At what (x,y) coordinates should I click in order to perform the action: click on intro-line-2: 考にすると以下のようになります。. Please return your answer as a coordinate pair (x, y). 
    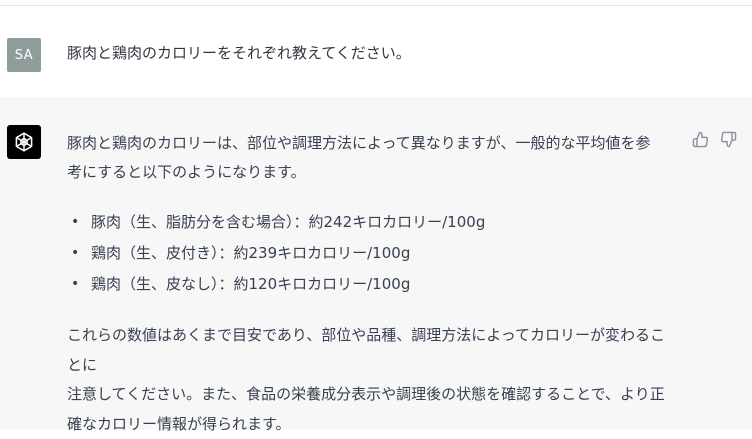
    Looking at the image, I should click on (186, 172).